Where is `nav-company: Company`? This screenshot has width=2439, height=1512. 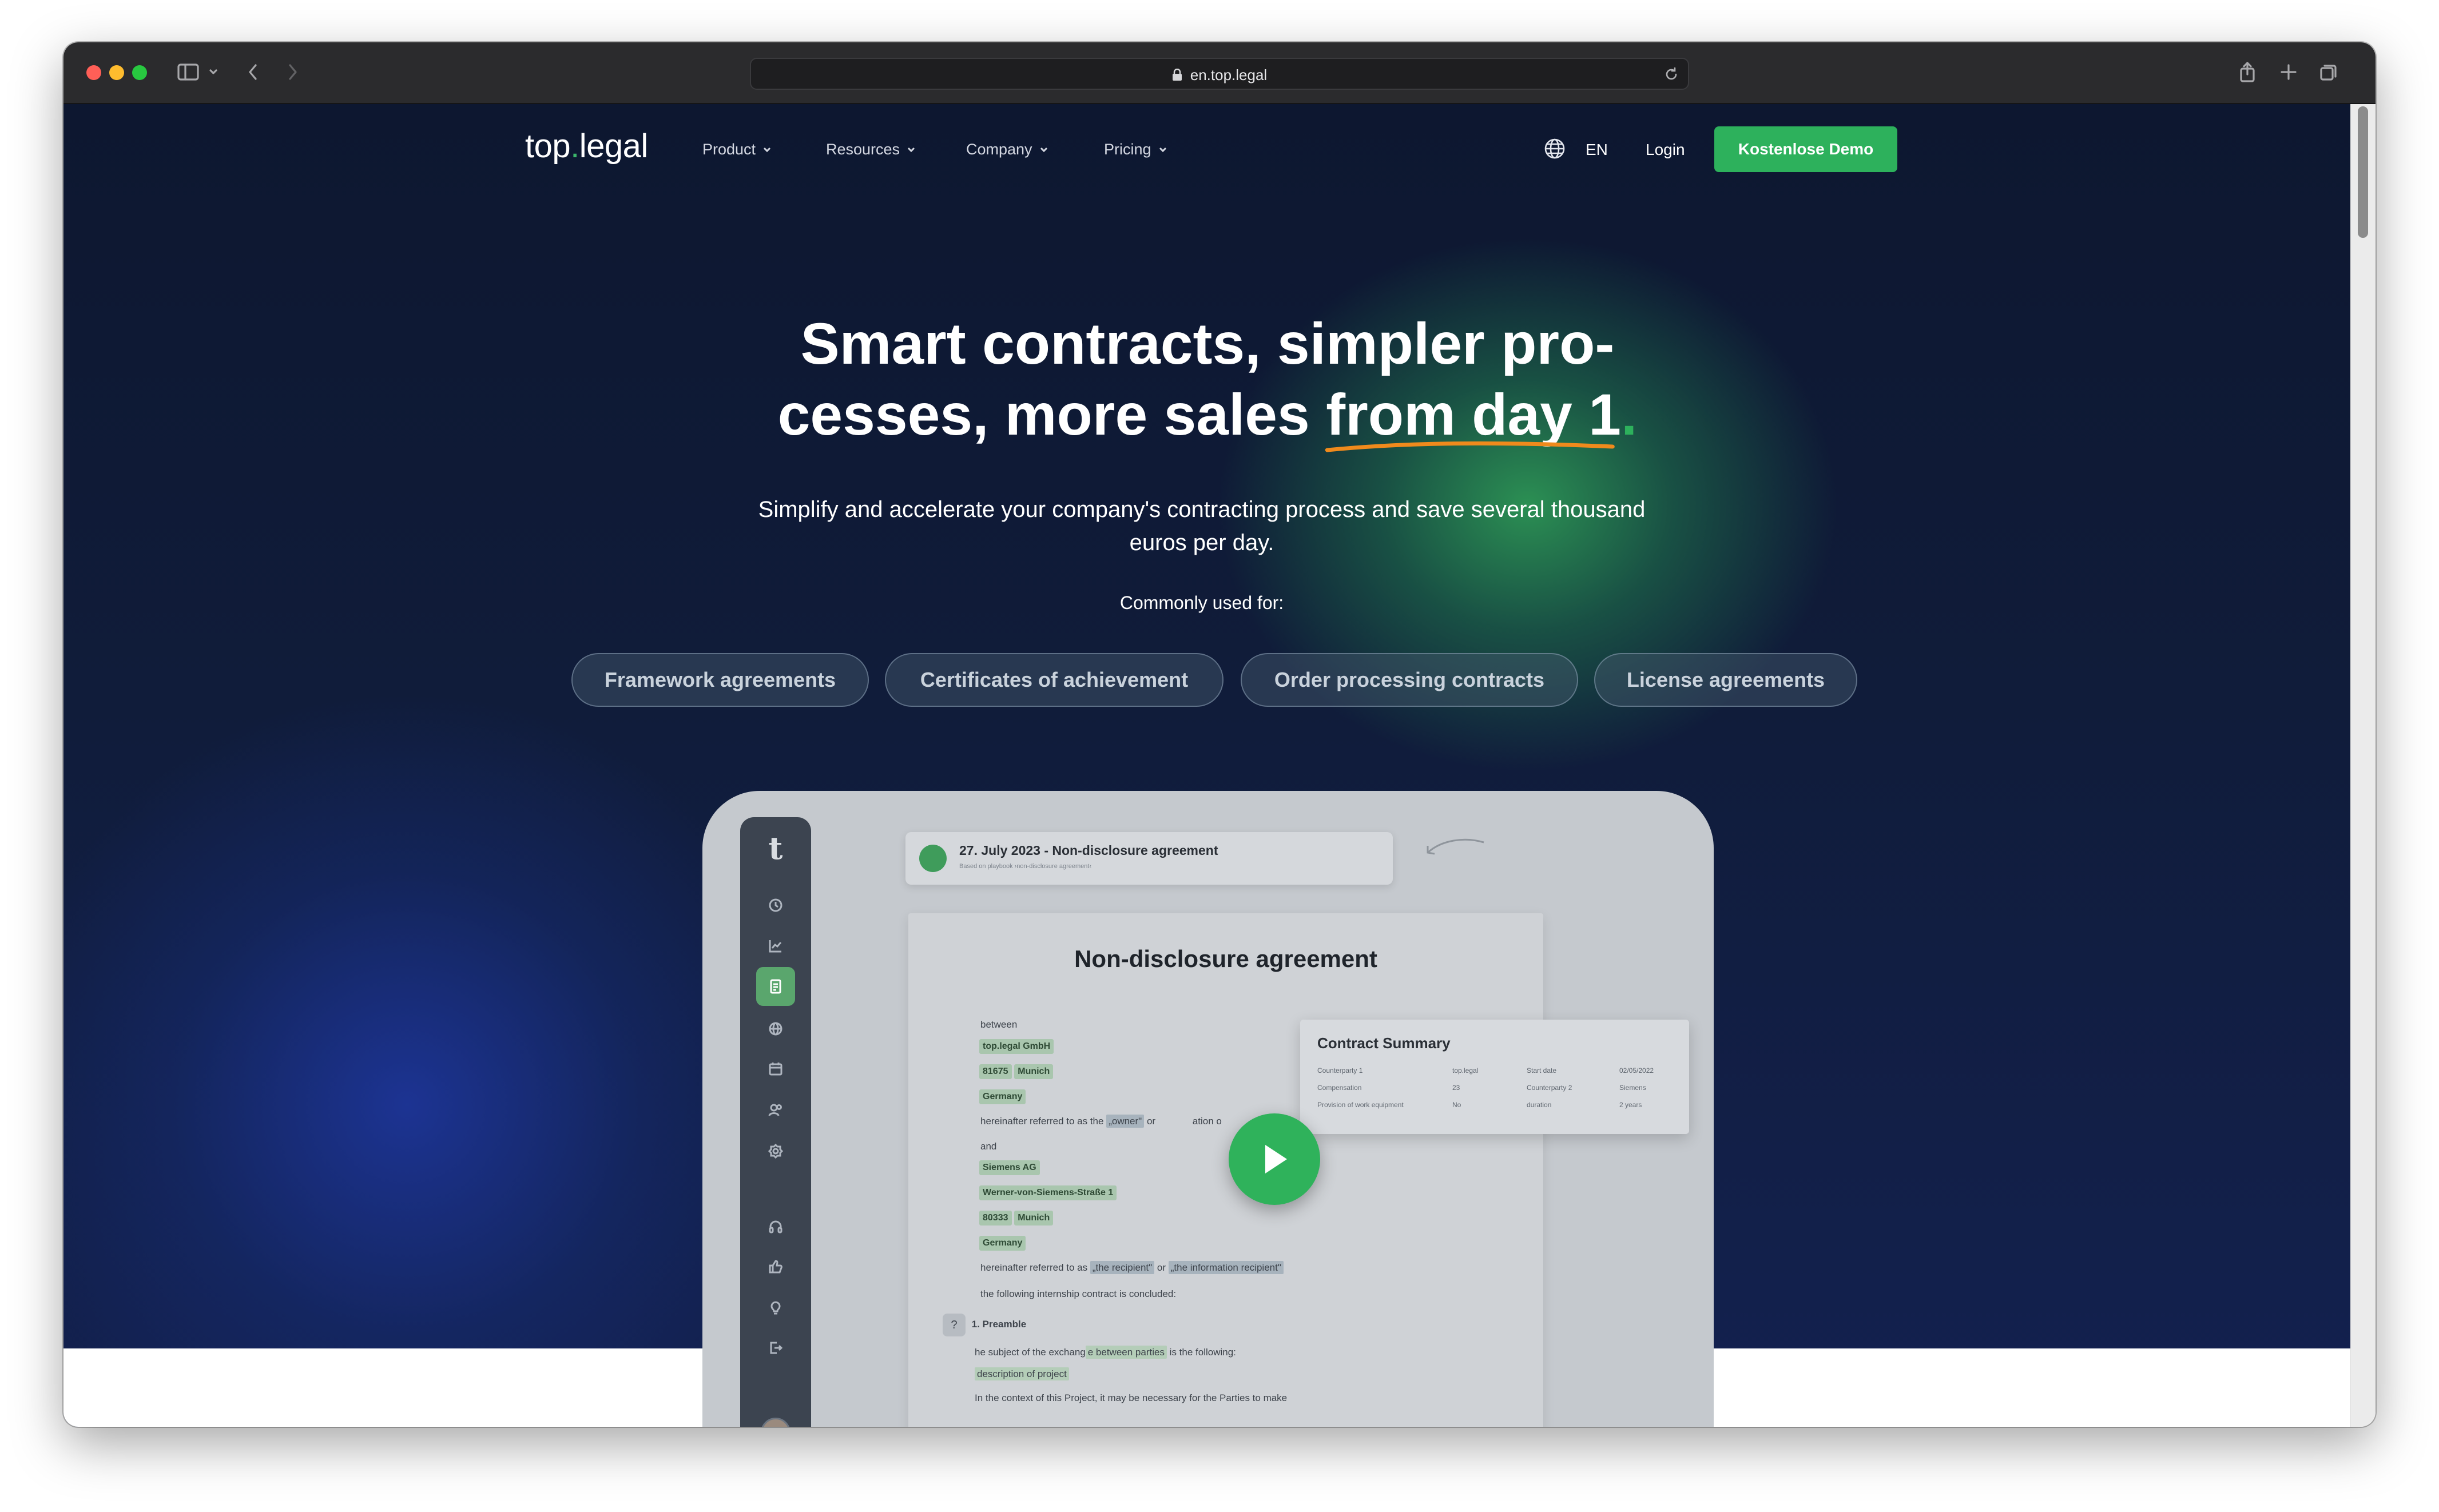 nav-company: Company is located at coordinates (1007, 149).